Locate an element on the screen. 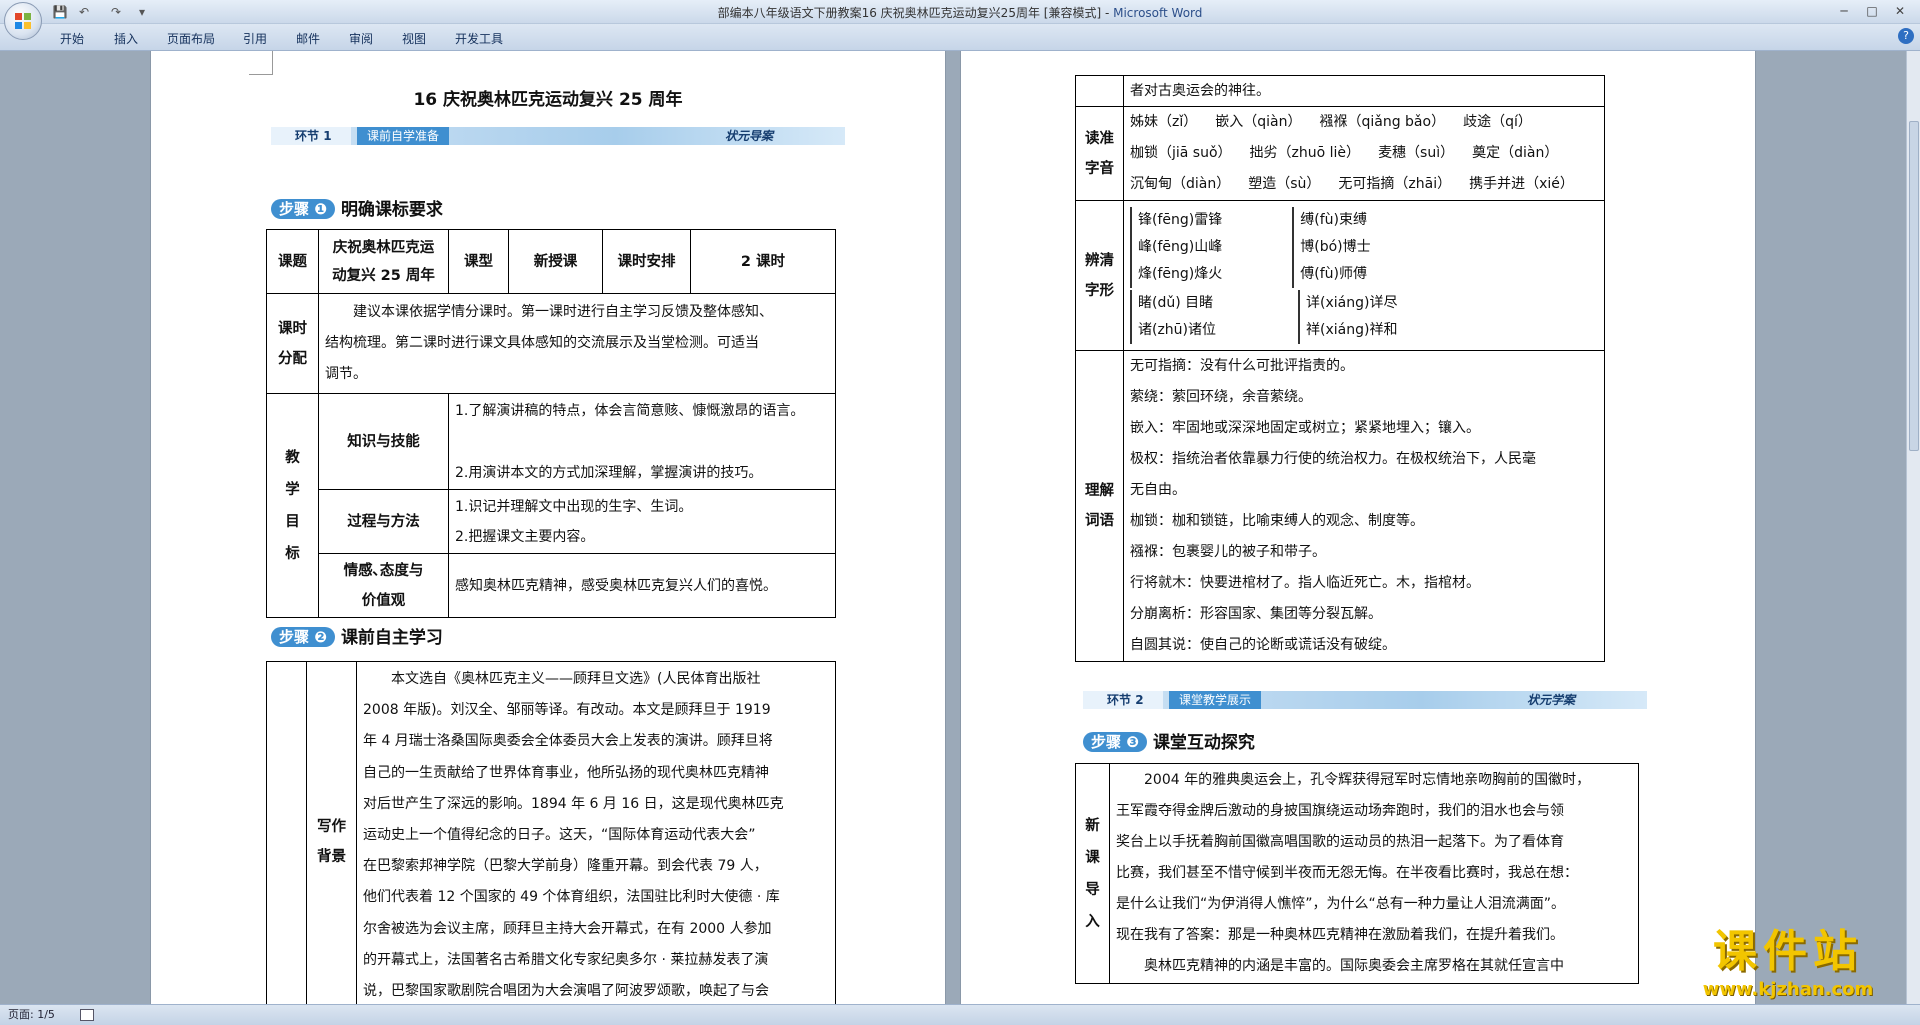  background-line: 年 4 月瑞士洛桑国际奥委会全体委员大会上发表的演讲。顾拜旦将 is located at coordinates (568, 741).